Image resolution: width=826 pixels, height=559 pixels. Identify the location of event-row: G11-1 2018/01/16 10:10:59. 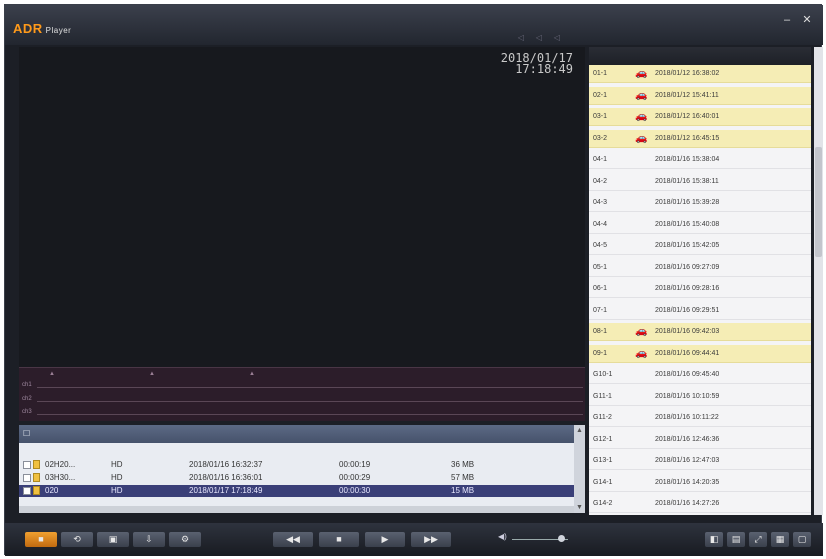
(700, 397).